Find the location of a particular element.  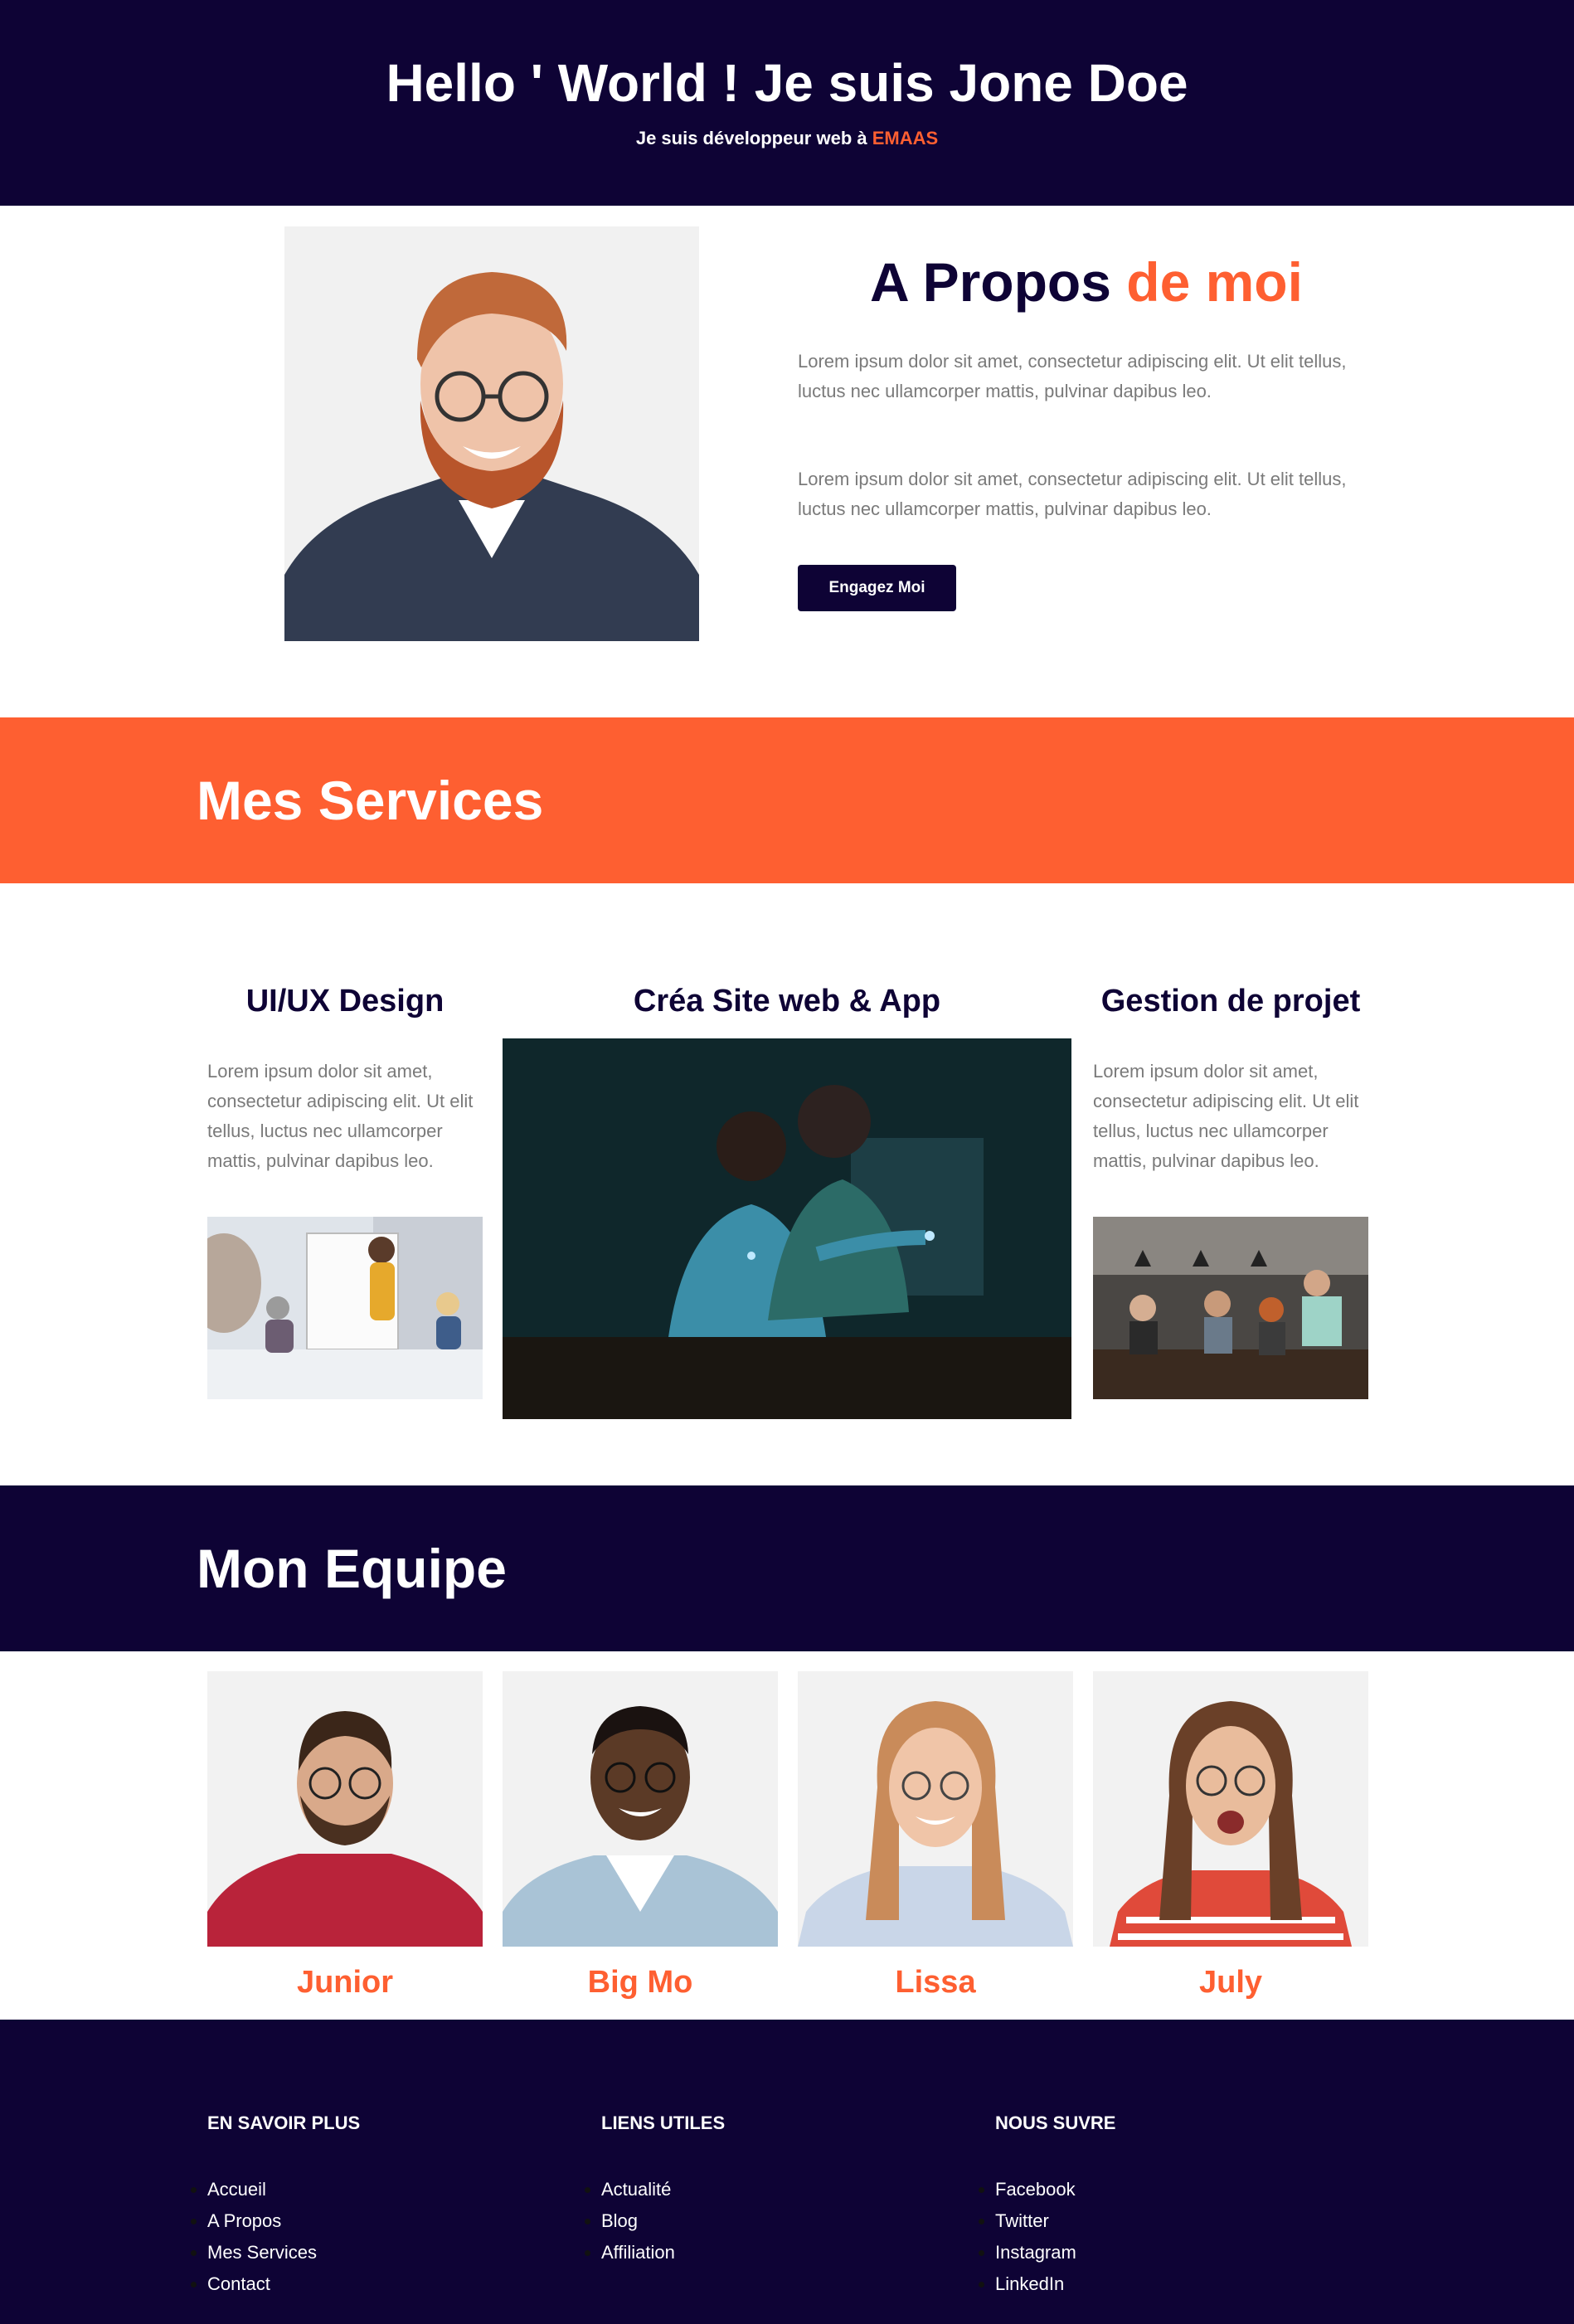

footer-links-learn-more: Accueil A Propos Mes Services Contact is located at coordinates (262, 2237).